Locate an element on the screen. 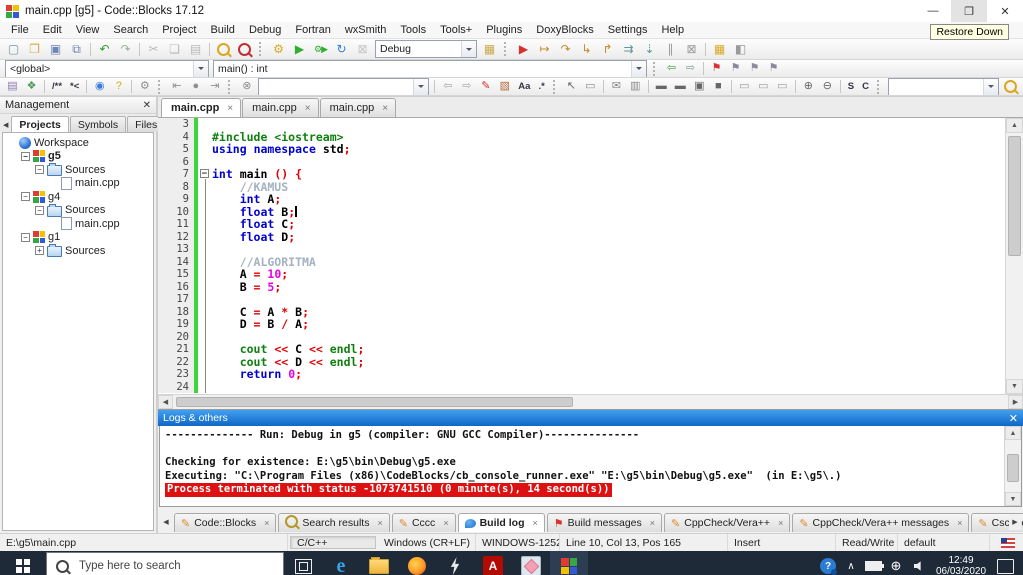 This screenshot has width=1023, height=575. menu-help: Help is located at coordinates (672, 30).